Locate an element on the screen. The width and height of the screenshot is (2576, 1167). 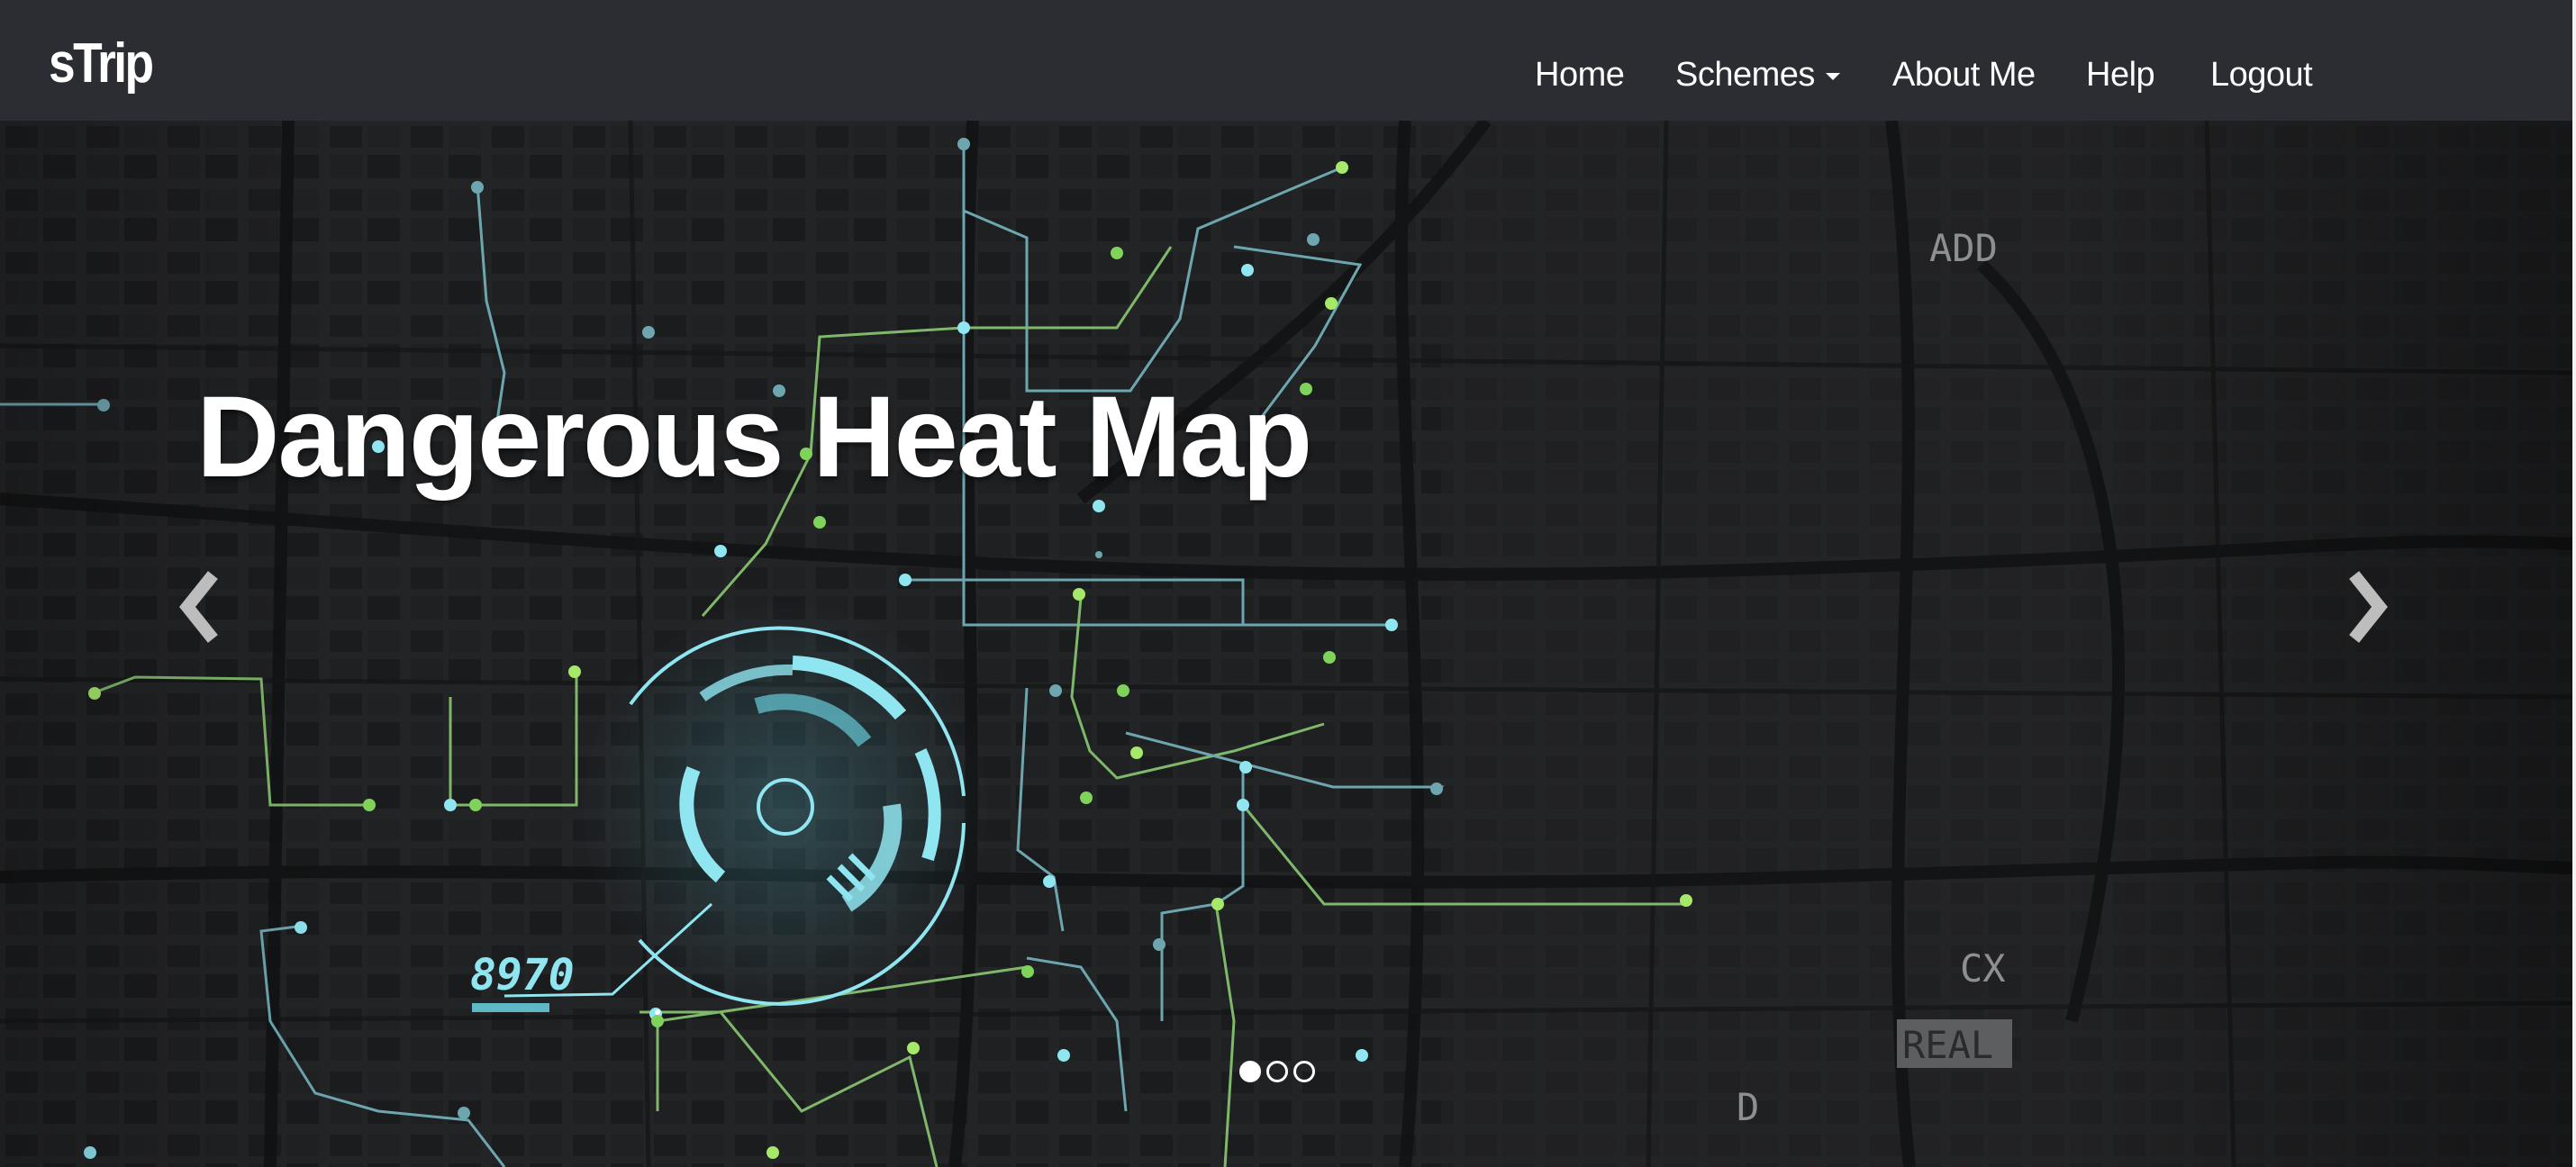
nav-item-schemes-label: Schemes is located at coordinates (1745, 75).